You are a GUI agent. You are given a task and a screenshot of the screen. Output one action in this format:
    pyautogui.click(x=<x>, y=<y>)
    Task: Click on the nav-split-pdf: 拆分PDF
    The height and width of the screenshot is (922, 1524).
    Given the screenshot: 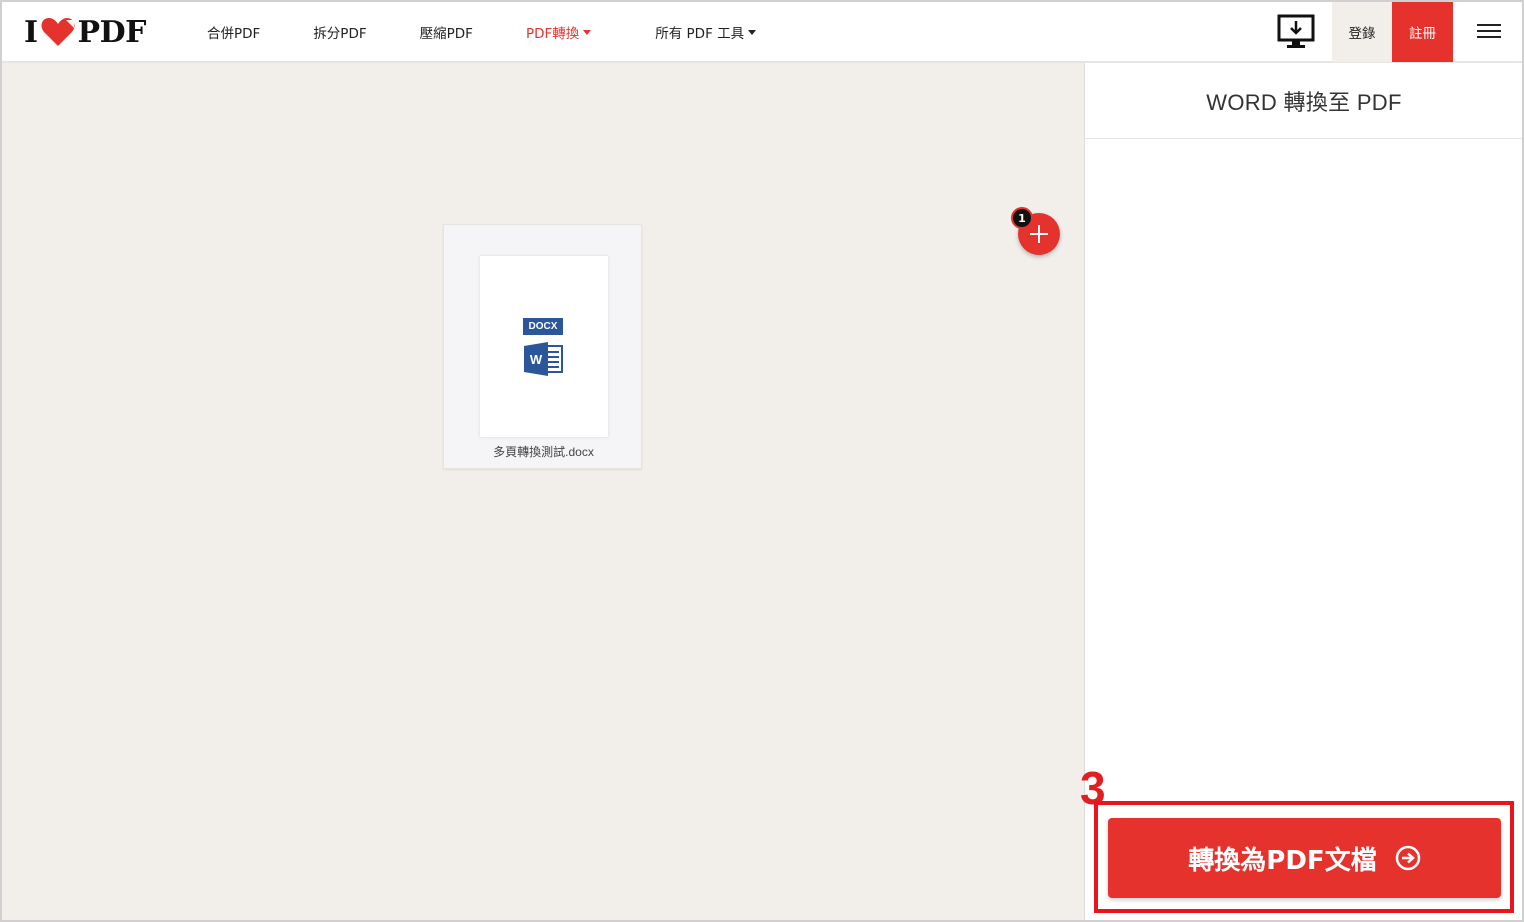 What is the action you would take?
    pyautogui.click(x=339, y=32)
    